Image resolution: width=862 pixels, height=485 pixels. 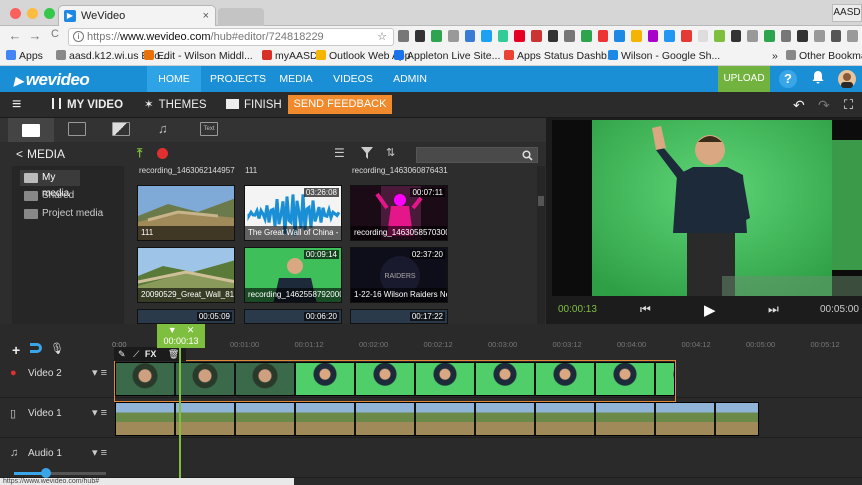 What do you see at coordinates (541, 201) in the screenshot?
I see `scrollbar-thumb` at bounding box center [541, 201].